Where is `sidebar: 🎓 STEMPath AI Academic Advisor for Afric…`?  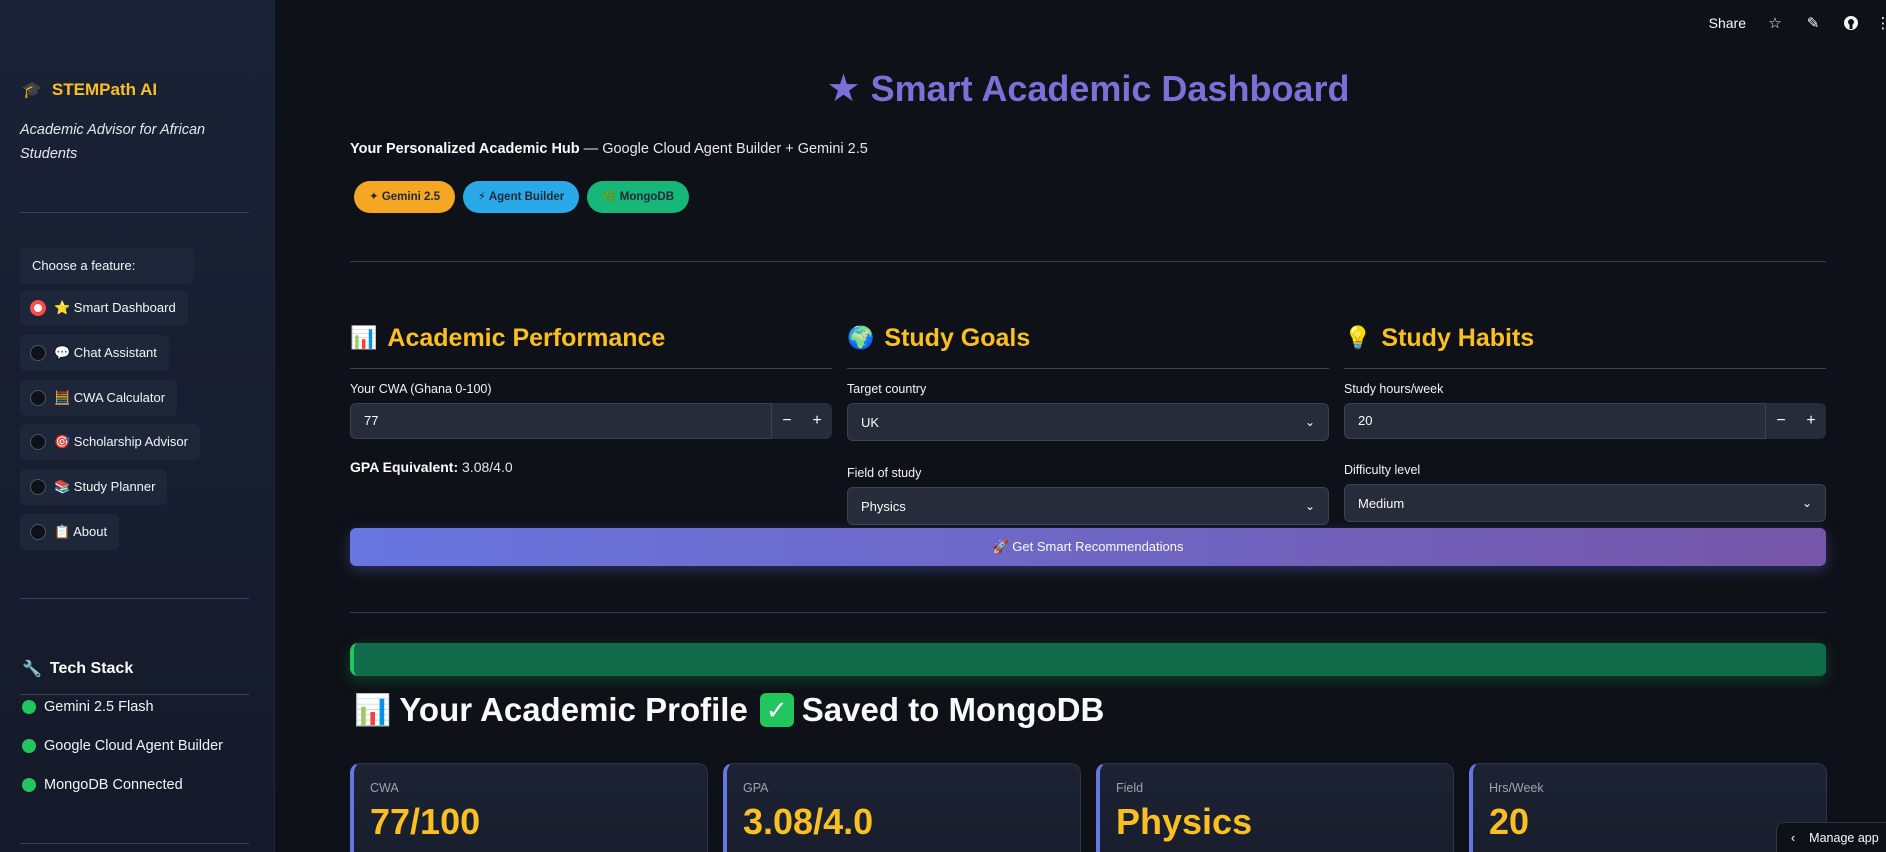 sidebar: 🎓 STEMPath AI Academic Advisor for Afric… is located at coordinates (137, 426).